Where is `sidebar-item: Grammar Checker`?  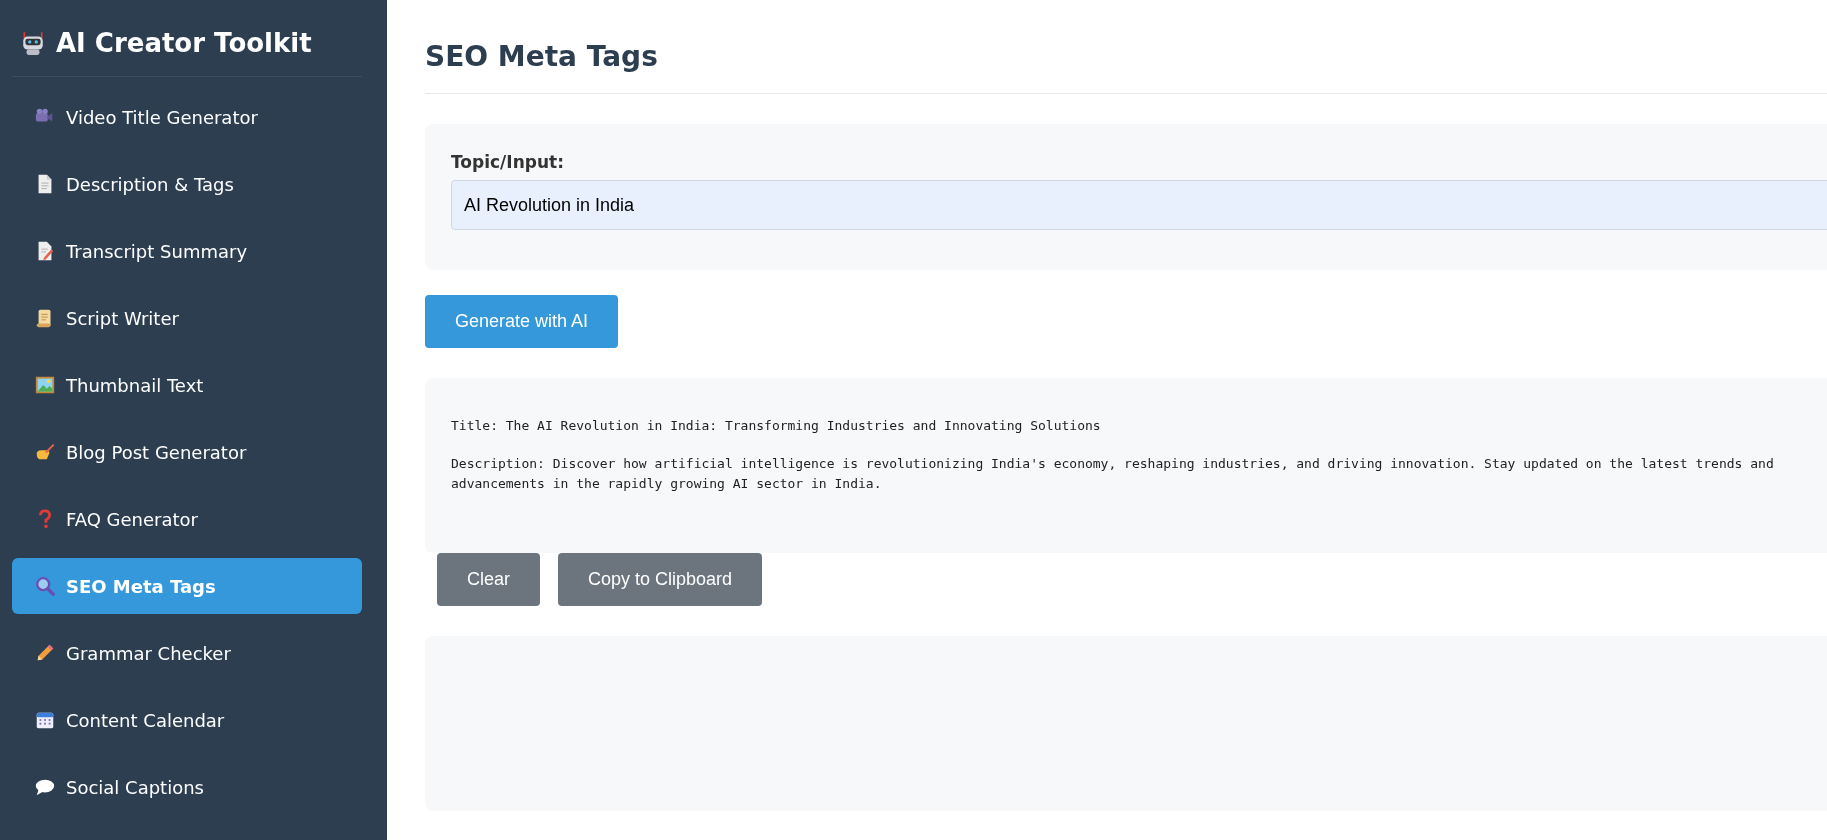
sidebar-item: Grammar Checker is located at coordinates (187, 653).